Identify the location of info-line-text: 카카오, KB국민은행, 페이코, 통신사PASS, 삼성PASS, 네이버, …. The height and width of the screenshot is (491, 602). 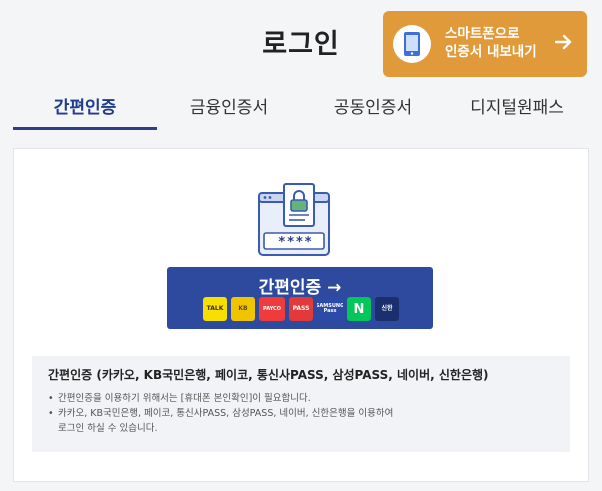
(226, 413).